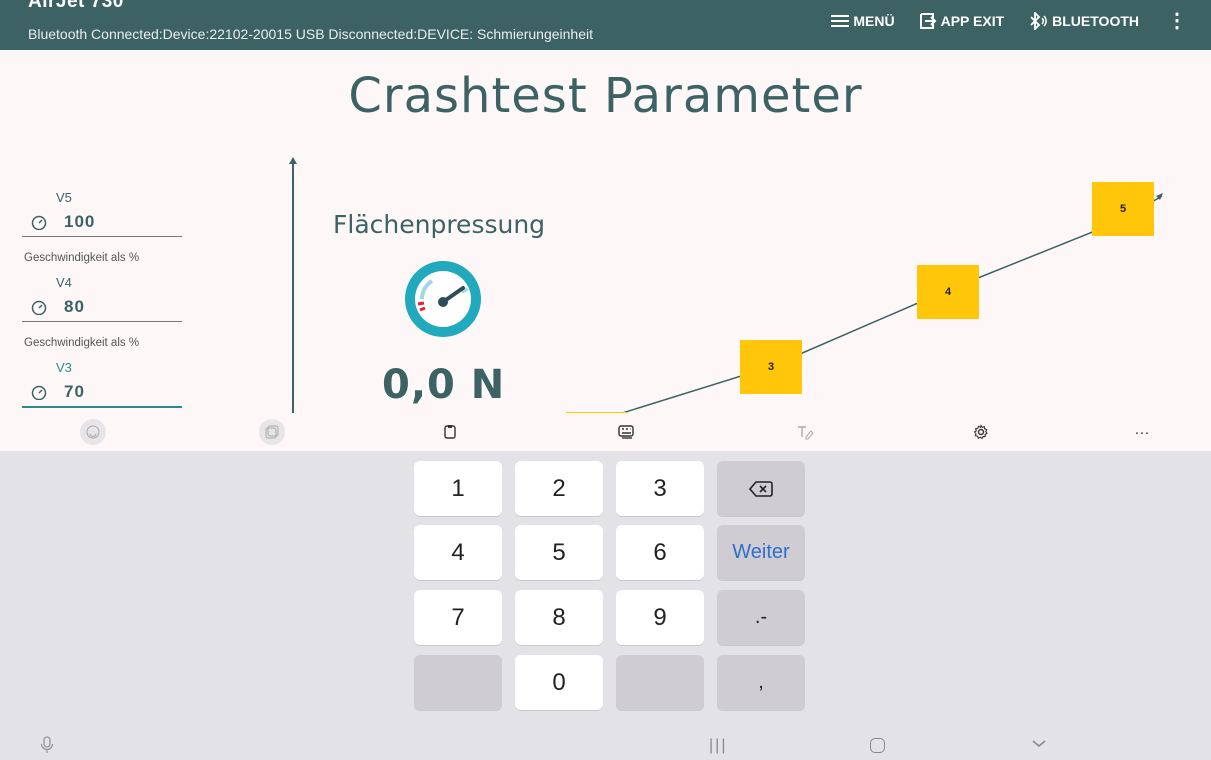  What do you see at coordinates (627, 432) in the screenshot?
I see `keyboard-mode-icon` at bounding box center [627, 432].